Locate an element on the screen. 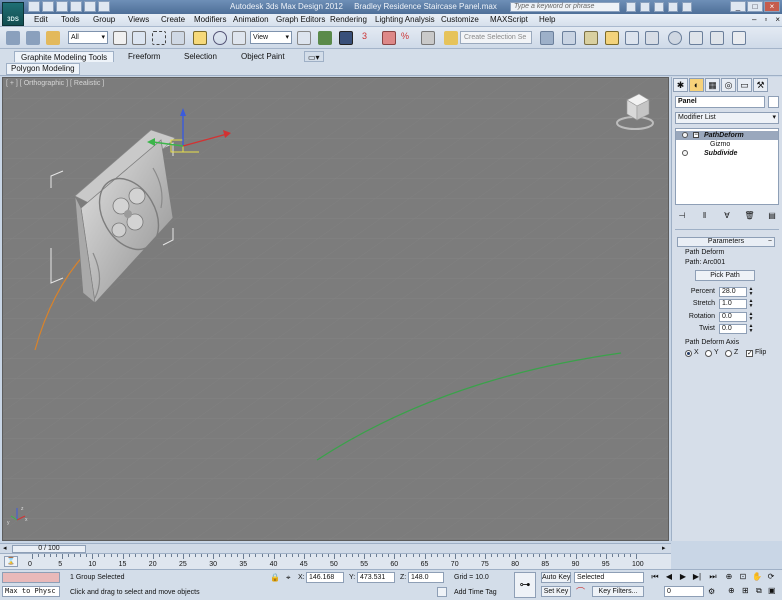 Image resolution: width=782 pixels, height=600 pixels. create-tab-icon: ✱ is located at coordinates (680, 85).